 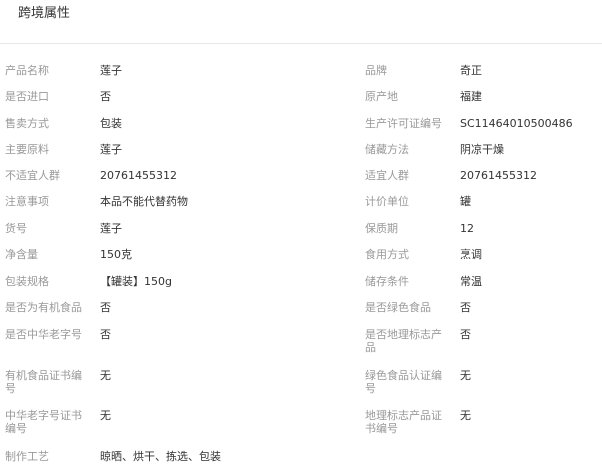 What do you see at coordinates (387, 254) in the screenshot?
I see `attr-label: 食用方式` at bounding box center [387, 254].